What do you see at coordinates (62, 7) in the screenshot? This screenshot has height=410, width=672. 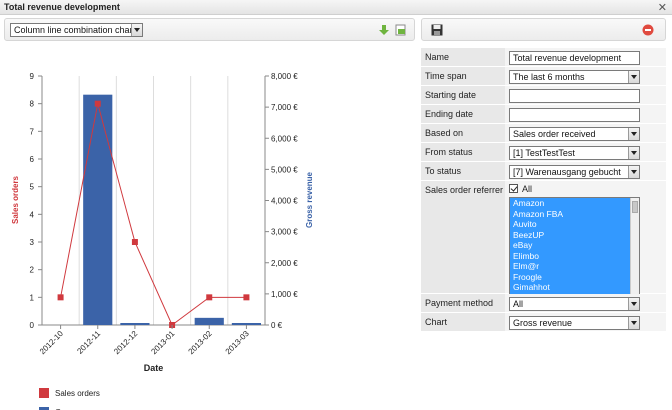 I see `window-title: Total revenue development` at bounding box center [62, 7].